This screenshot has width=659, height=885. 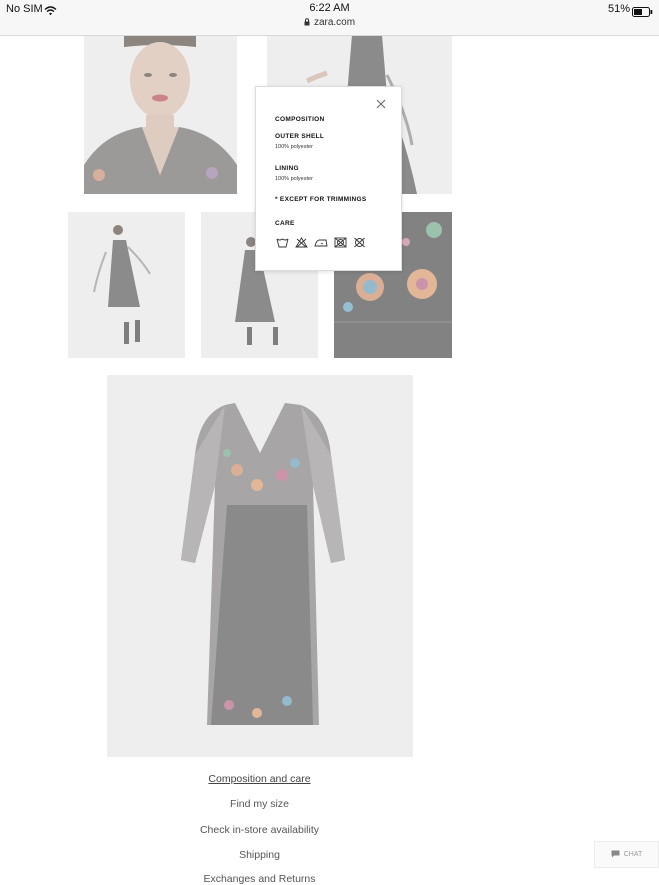 What do you see at coordinates (633, 854) in the screenshot?
I see `chat-label: CHAT` at bounding box center [633, 854].